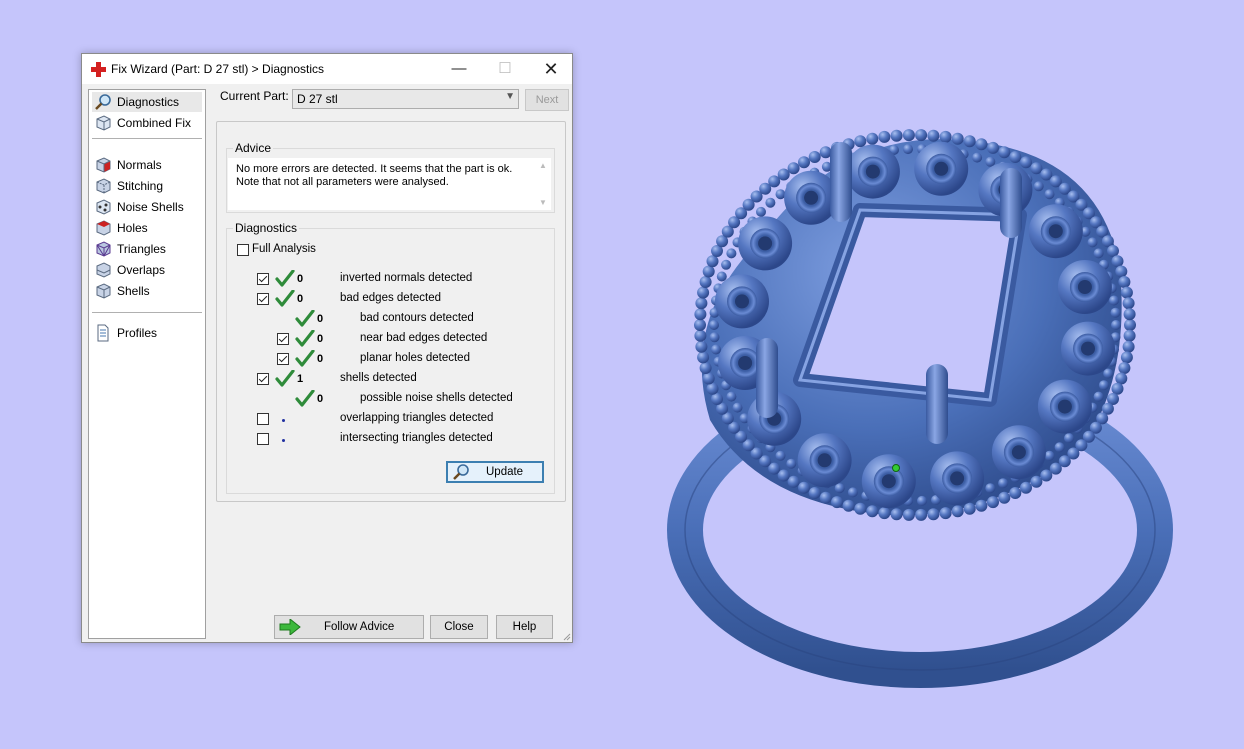 This screenshot has height=749, width=1244. Describe the element at coordinates (300, 299) in the screenshot. I see `bad-edges-count: 0` at that location.